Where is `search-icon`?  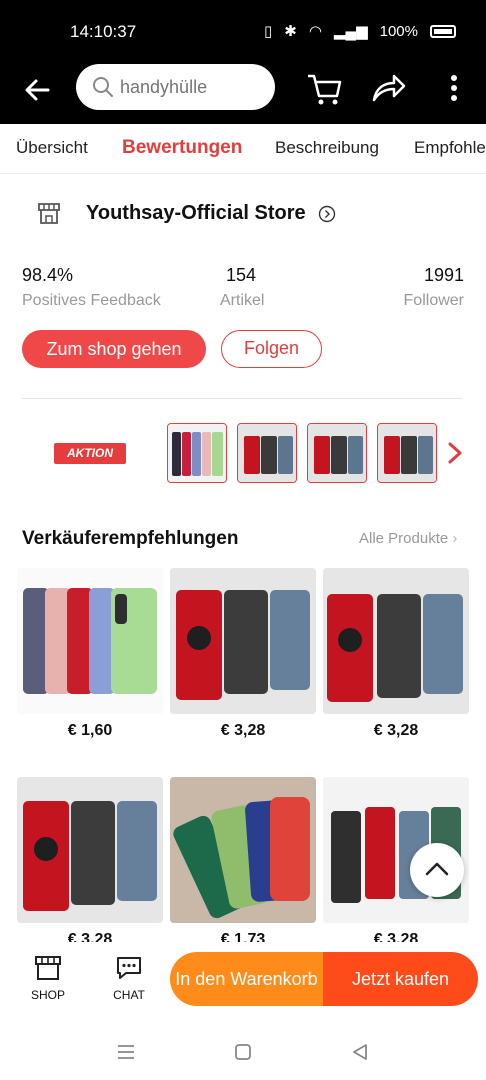
search-icon is located at coordinates (103, 87).